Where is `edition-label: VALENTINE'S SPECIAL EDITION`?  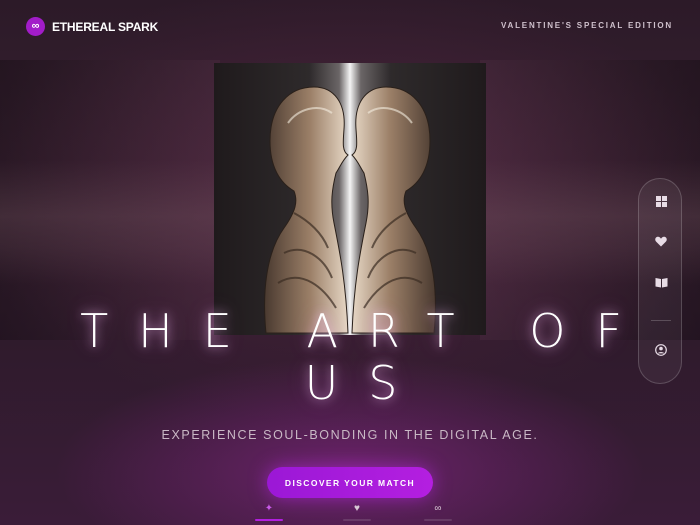
edition-label: VALENTINE'S SPECIAL EDITION is located at coordinates (587, 25).